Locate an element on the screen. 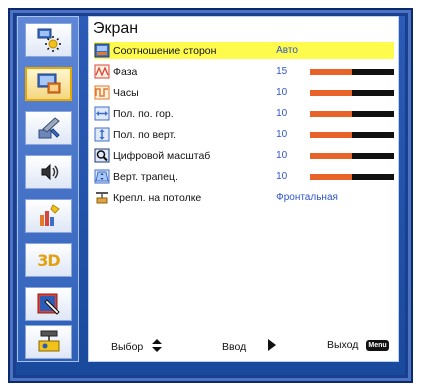  sidebar-item-setup is located at coordinates (48, 128).